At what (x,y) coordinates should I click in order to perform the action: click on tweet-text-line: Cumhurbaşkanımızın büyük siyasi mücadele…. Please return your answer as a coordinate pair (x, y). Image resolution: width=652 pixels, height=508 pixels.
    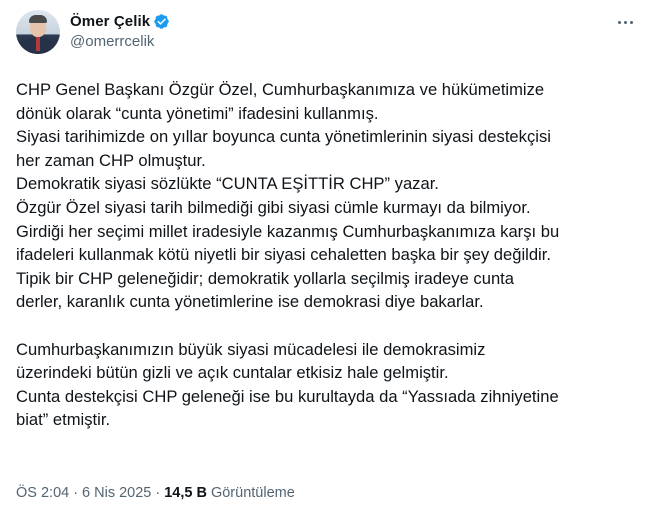
    Looking at the image, I should click on (251, 349).